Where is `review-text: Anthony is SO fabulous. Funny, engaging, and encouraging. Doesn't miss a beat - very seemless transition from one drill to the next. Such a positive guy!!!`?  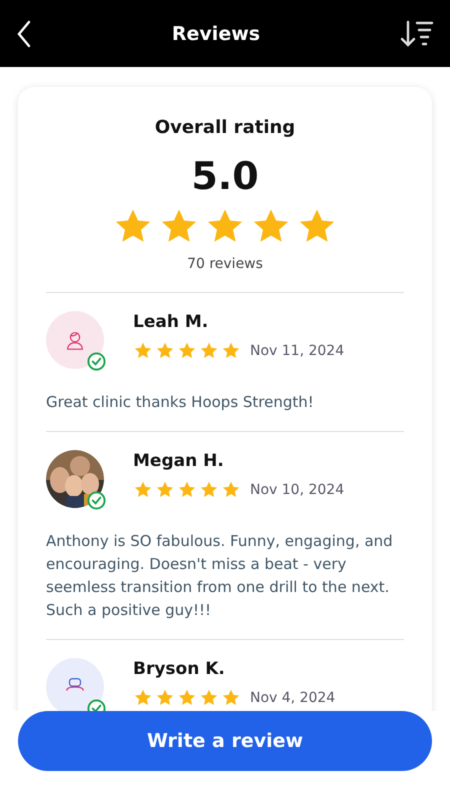
review-text: Anthony is SO fabulous. Funny, engaging, and encouraging. Doesn't miss a beat - very seemless transition from one drill to the next. Such a positive guy!!! is located at coordinates (220, 576).